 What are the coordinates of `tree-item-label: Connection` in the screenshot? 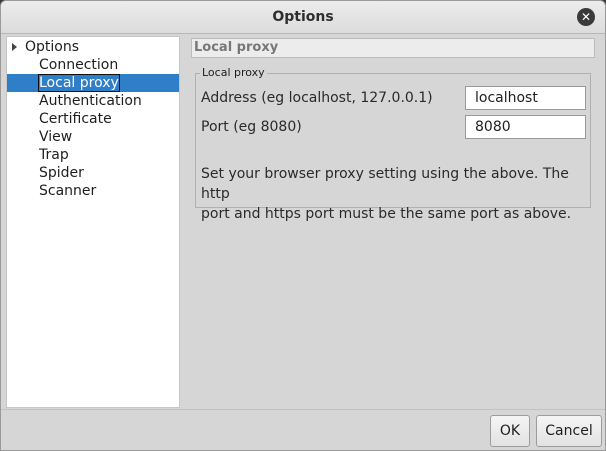 It's located at (79, 65).